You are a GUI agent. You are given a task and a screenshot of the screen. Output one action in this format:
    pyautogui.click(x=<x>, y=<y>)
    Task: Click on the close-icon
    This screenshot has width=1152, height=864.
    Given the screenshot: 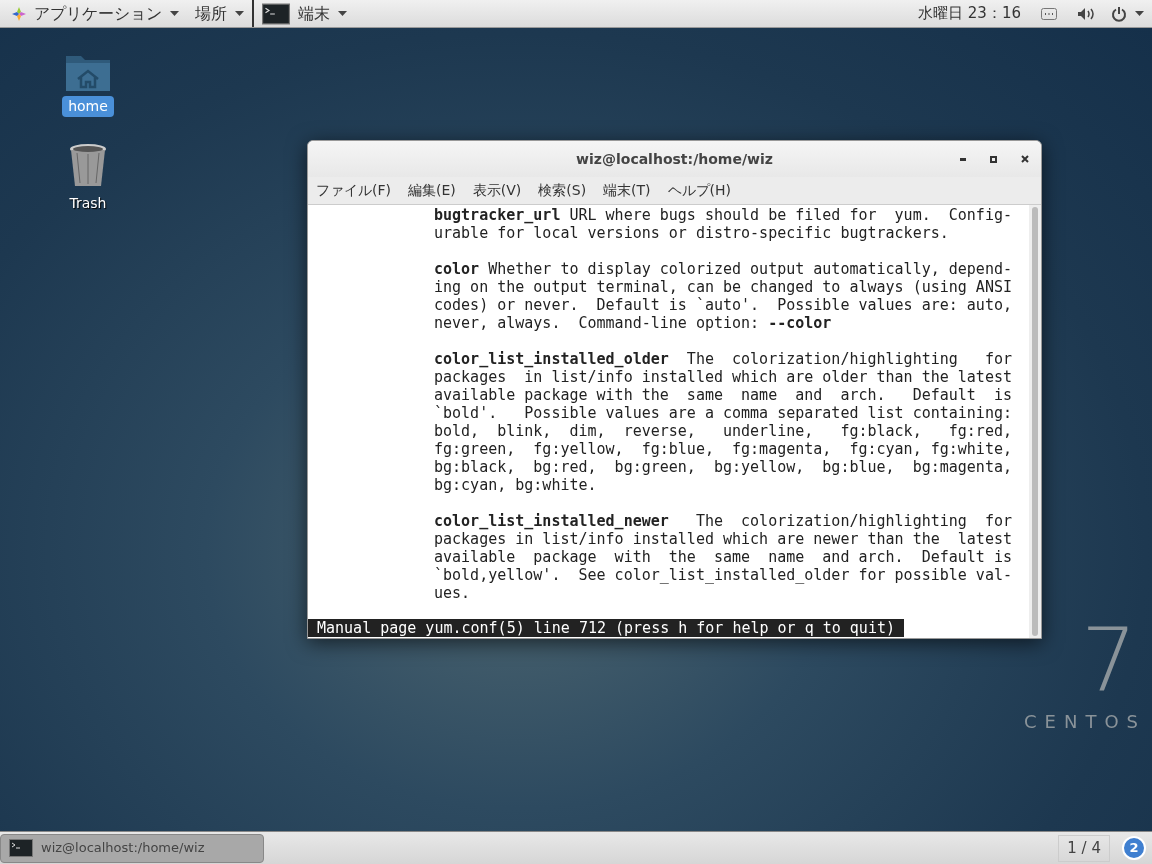 What is the action you would take?
    pyautogui.click(x=1025, y=159)
    